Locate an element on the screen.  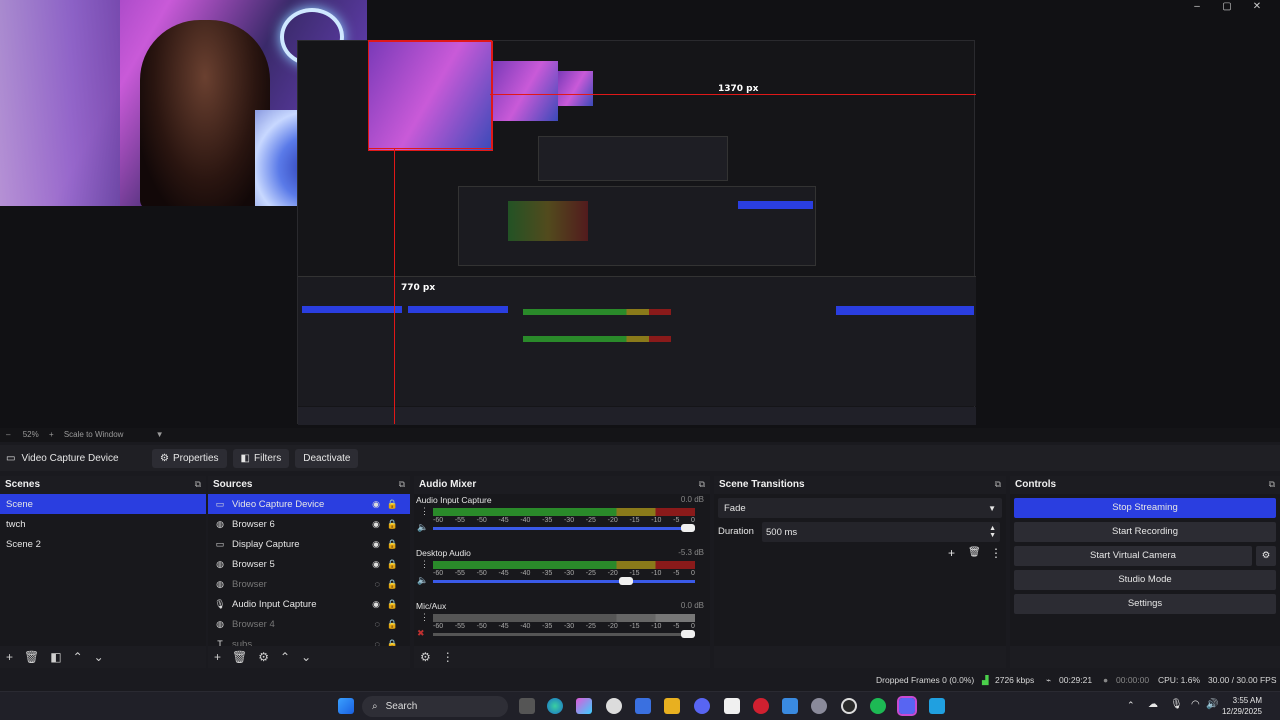
close-button: ✕ is located at coordinates (1257, 7).